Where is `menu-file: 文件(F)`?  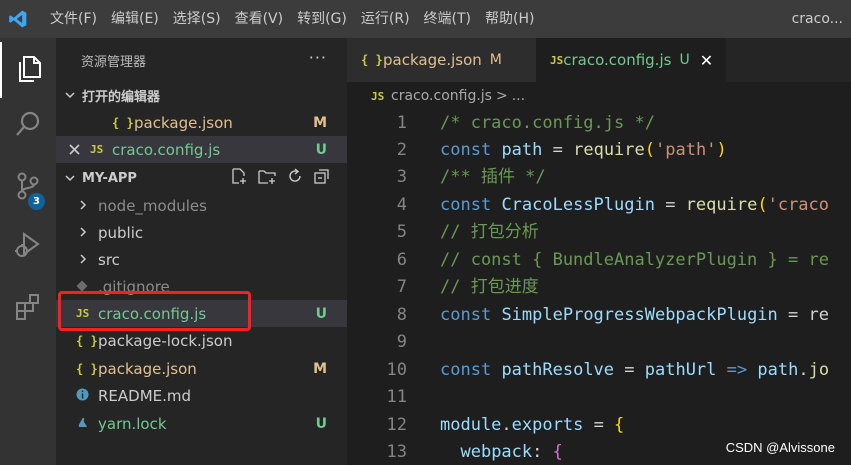
menu-file: 文件(F) is located at coordinates (70, 19).